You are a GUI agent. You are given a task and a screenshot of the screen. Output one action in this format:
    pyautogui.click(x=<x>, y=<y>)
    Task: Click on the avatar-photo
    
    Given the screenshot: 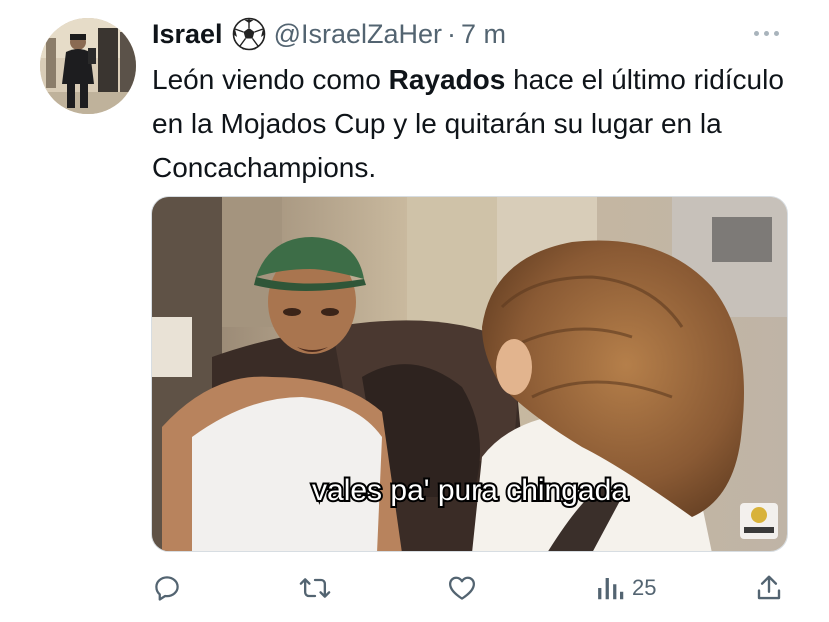 What is the action you would take?
    pyautogui.click(x=88, y=66)
    